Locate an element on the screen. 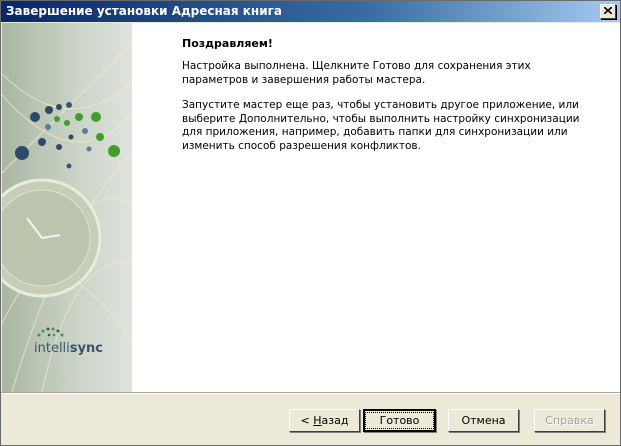 This screenshot has height=446, width=621. help-button-label: Справка is located at coordinates (569, 420).